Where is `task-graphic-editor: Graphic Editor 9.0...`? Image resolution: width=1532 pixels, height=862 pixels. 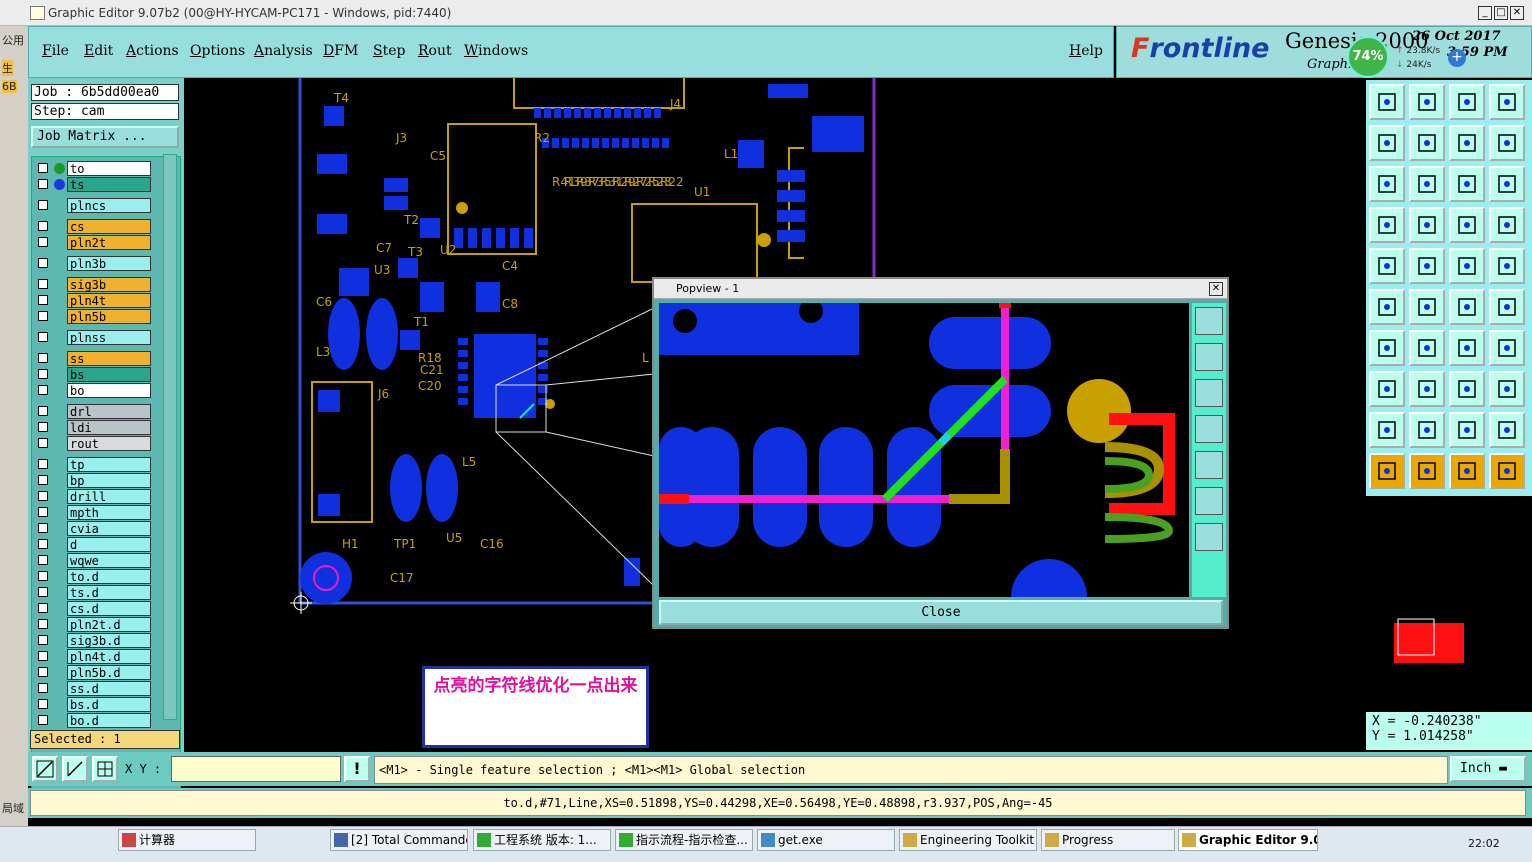
task-graphic-editor: Graphic Editor 9.0... is located at coordinates (1248, 840).